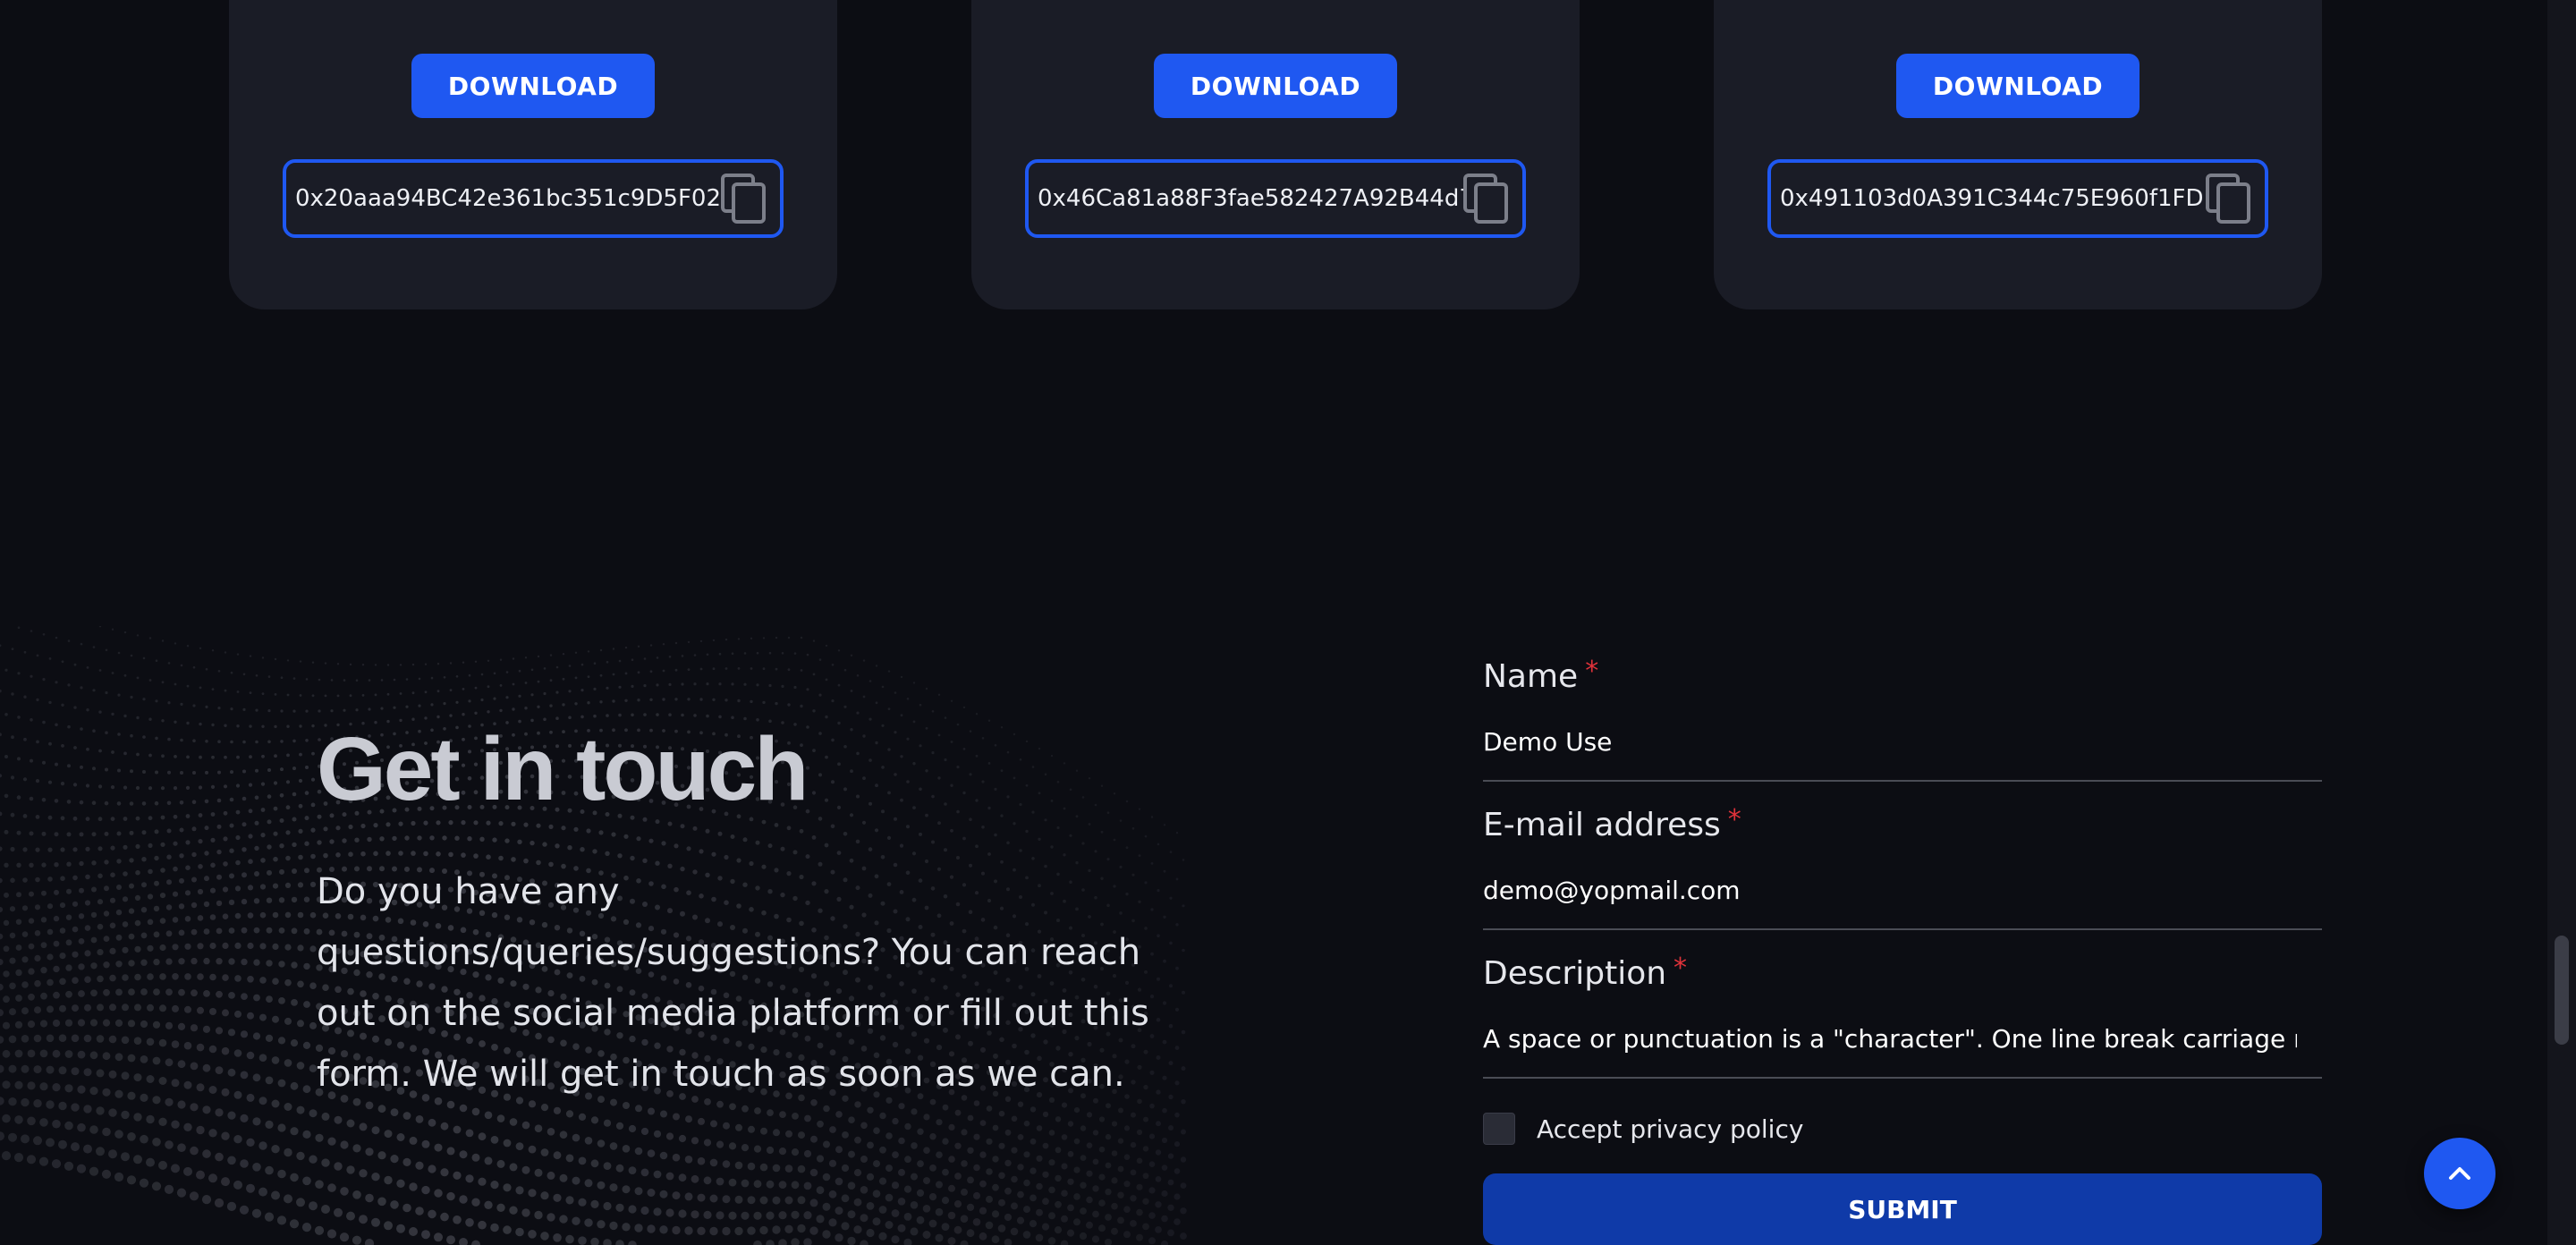 This screenshot has height=1245, width=2576. Describe the element at coordinates (1602, 825) in the screenshot. I see `email-label-text: E-mail address` at that location.